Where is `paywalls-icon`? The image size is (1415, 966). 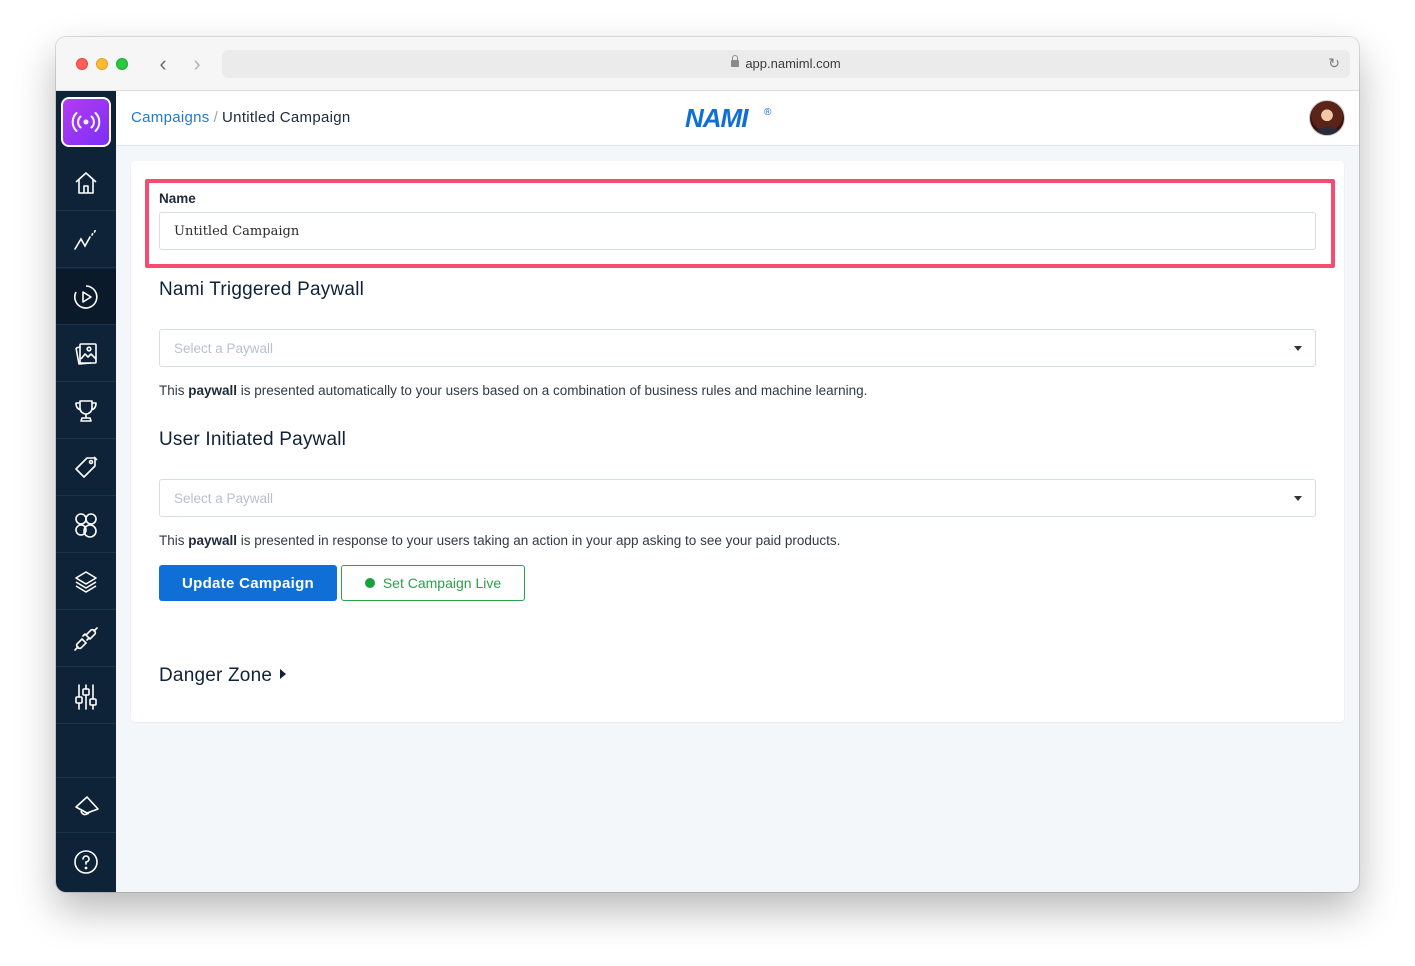 paywalls-icon is located at coordinates (86, 354).